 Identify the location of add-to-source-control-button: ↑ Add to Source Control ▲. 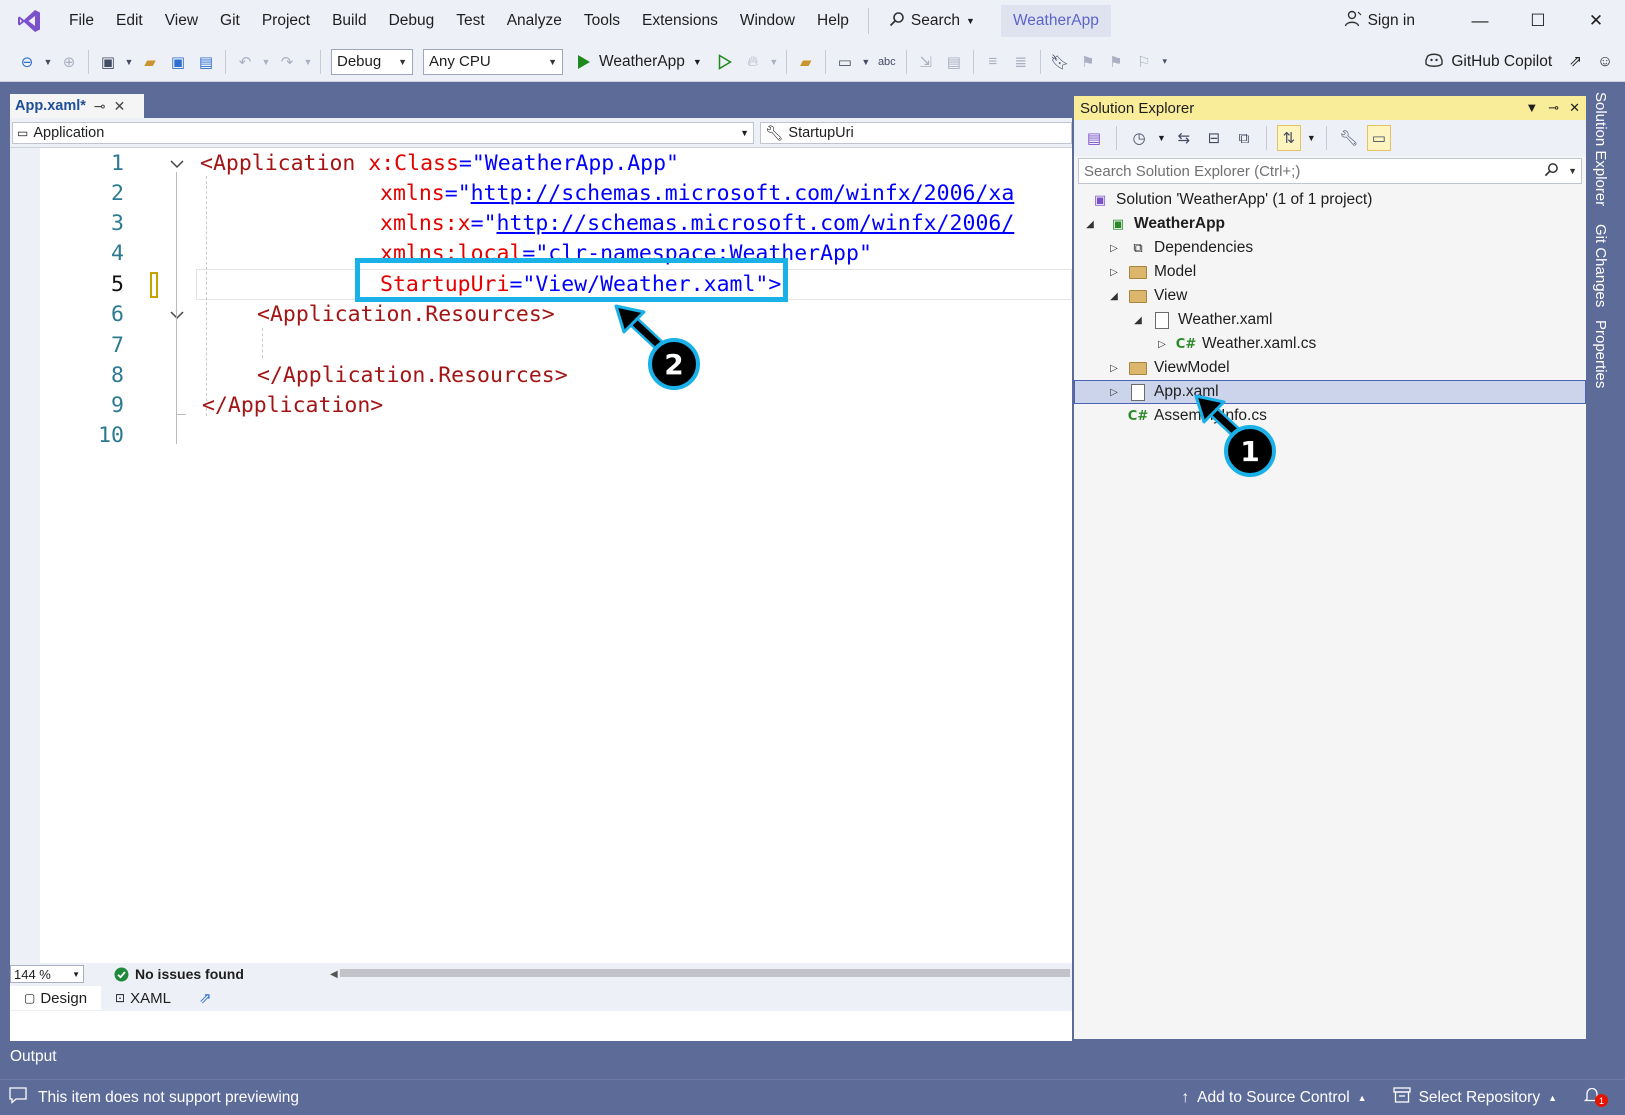
(1273, 1098).